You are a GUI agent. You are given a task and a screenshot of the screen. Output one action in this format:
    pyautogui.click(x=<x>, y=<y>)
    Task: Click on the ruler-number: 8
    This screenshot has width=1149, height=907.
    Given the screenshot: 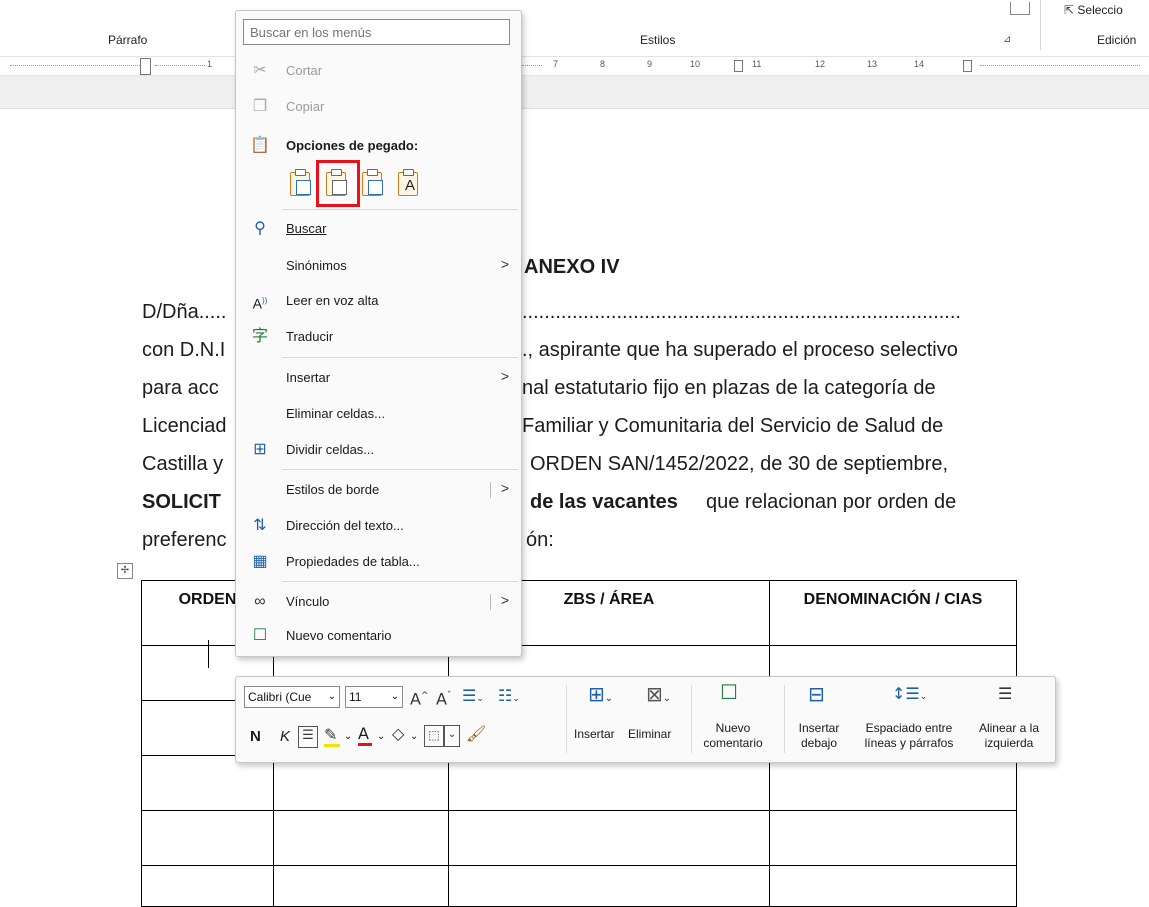 What is the action you would take?
    pyautogui.click(x=603, y=64)
    